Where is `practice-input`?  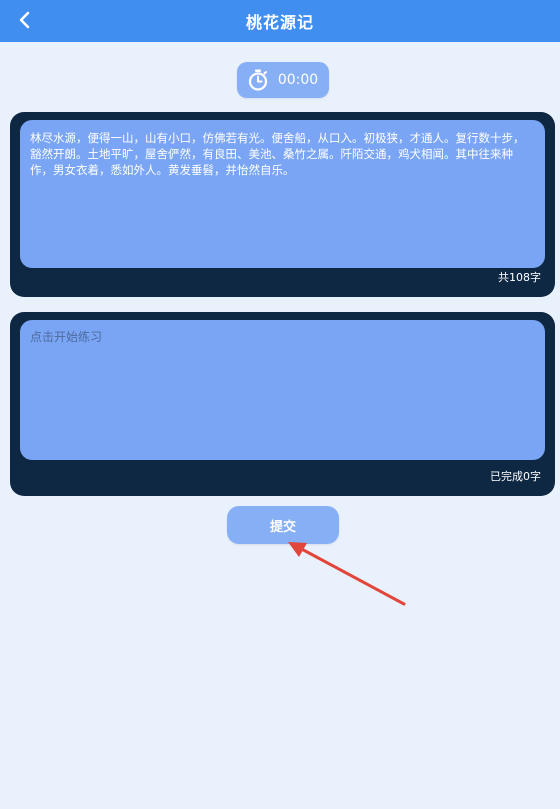
practice-input is located at coordinates (282, 390).